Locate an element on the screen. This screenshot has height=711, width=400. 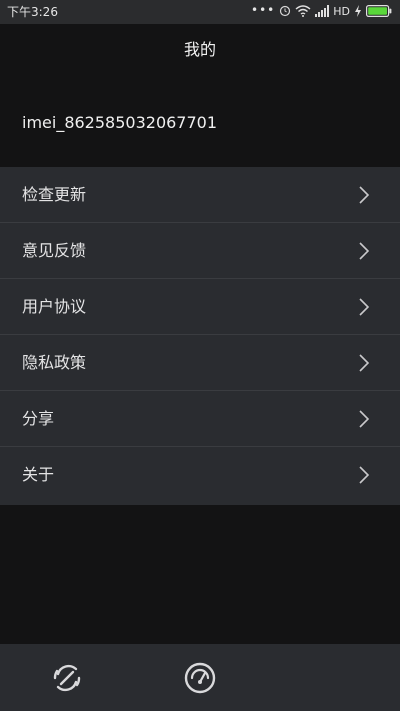
status-icons: ••• HD is located at coordinates (321, 12).